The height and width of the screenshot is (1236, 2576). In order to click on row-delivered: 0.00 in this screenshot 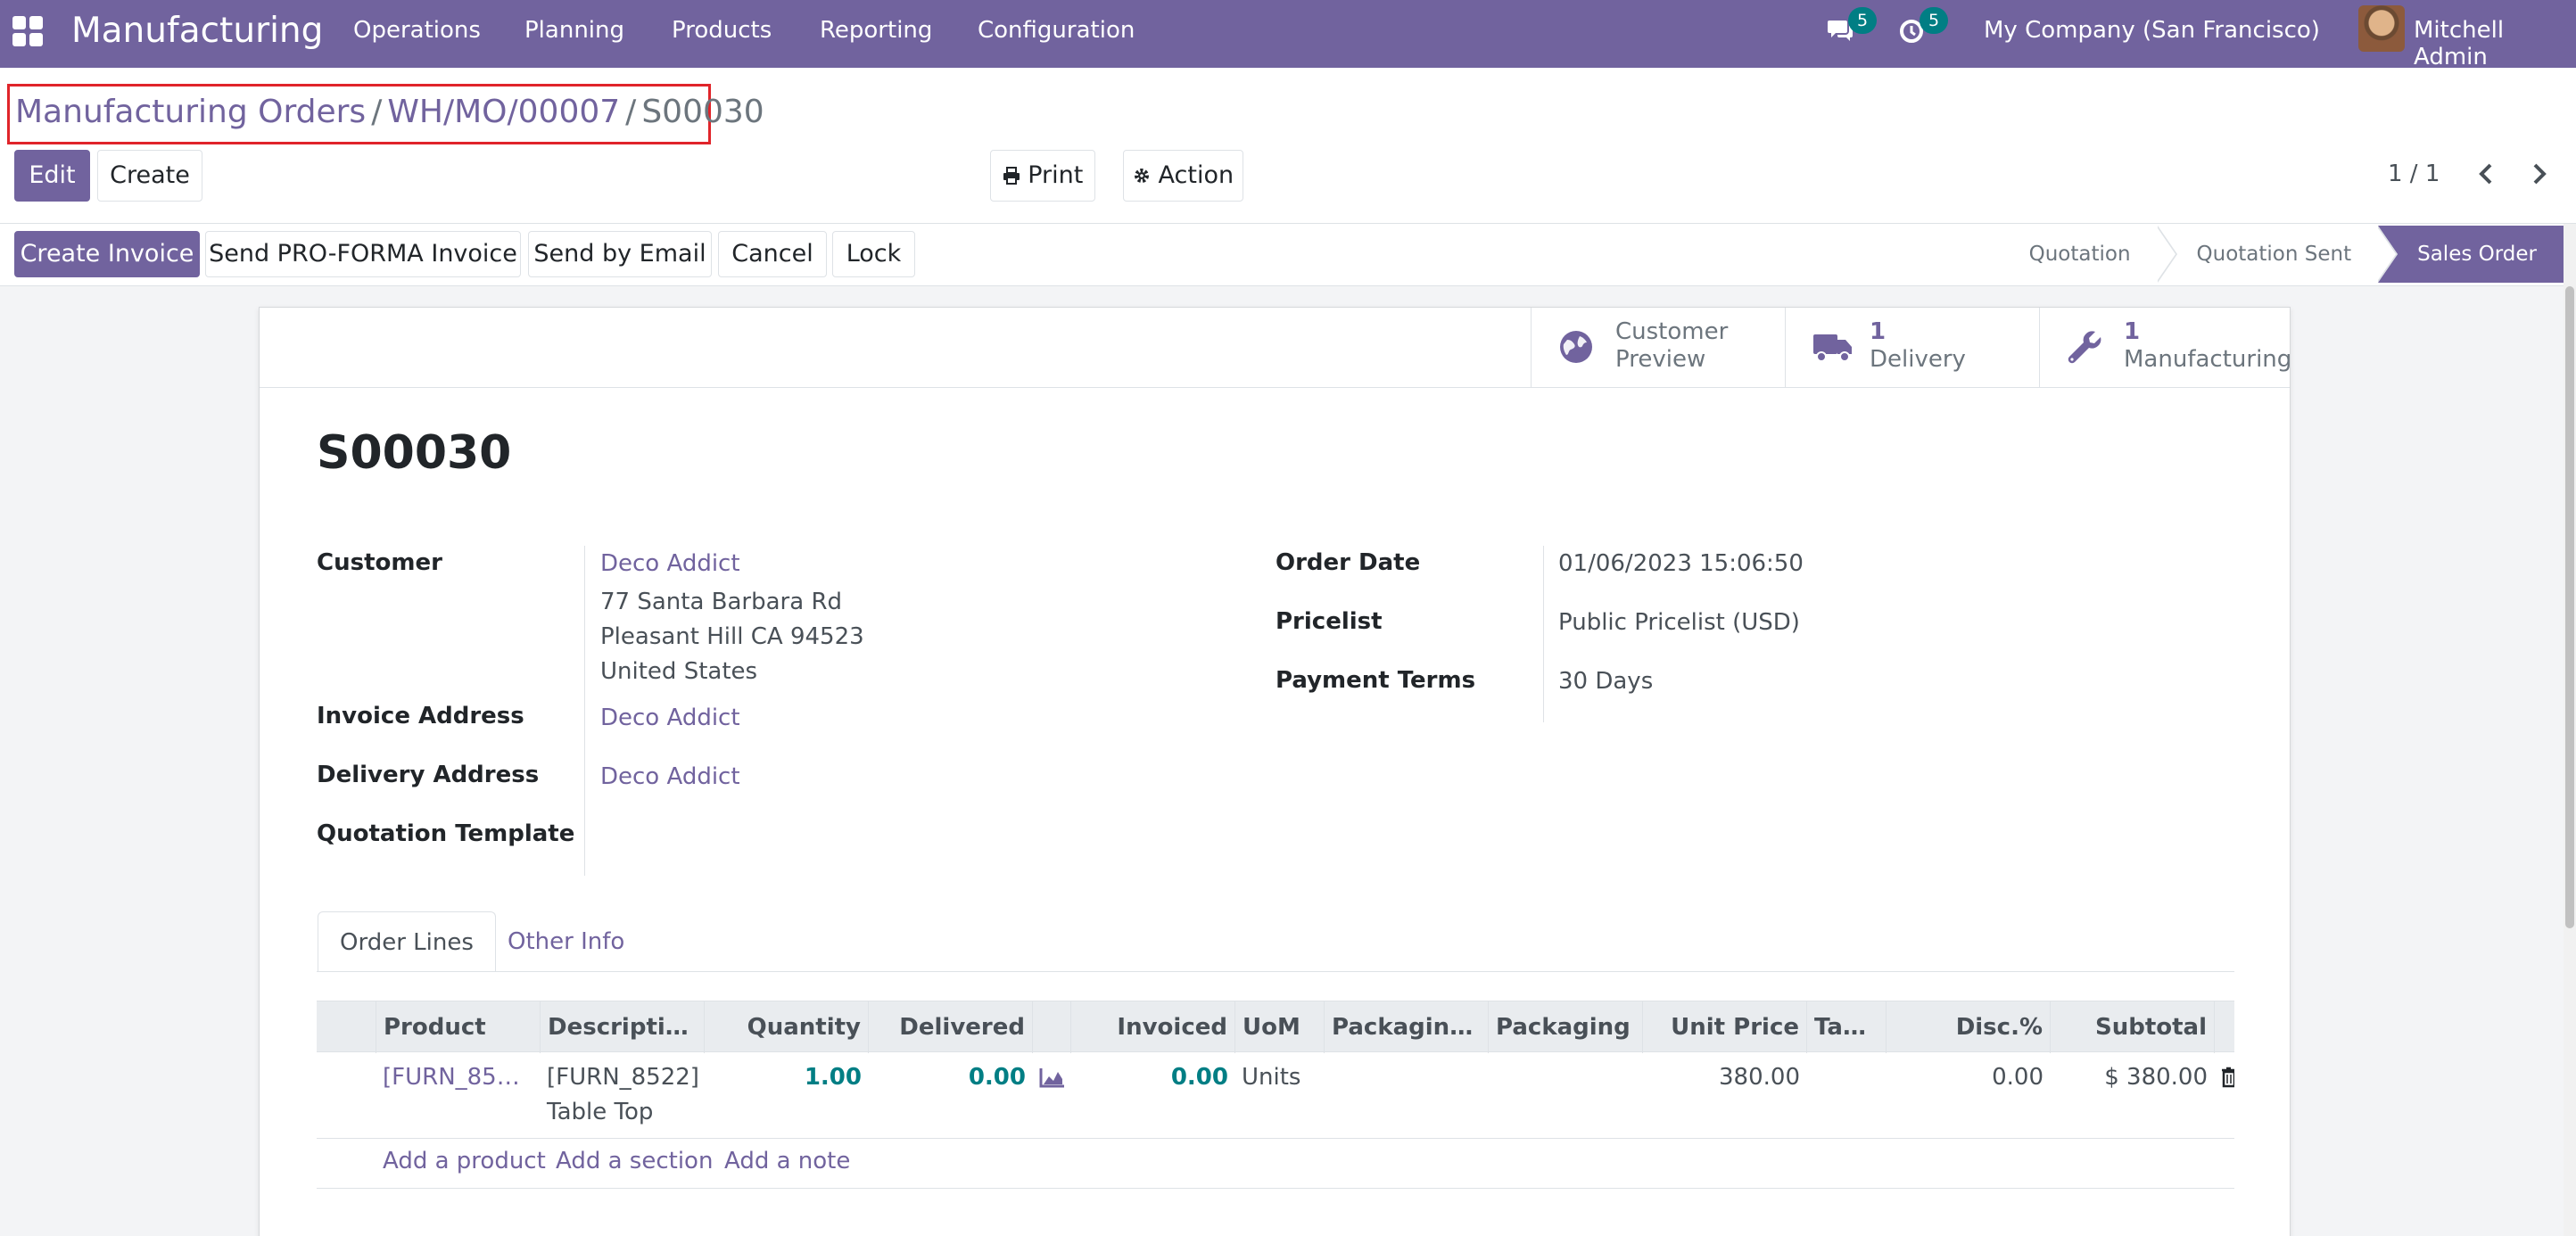, I will do `click(997, 1077)`.